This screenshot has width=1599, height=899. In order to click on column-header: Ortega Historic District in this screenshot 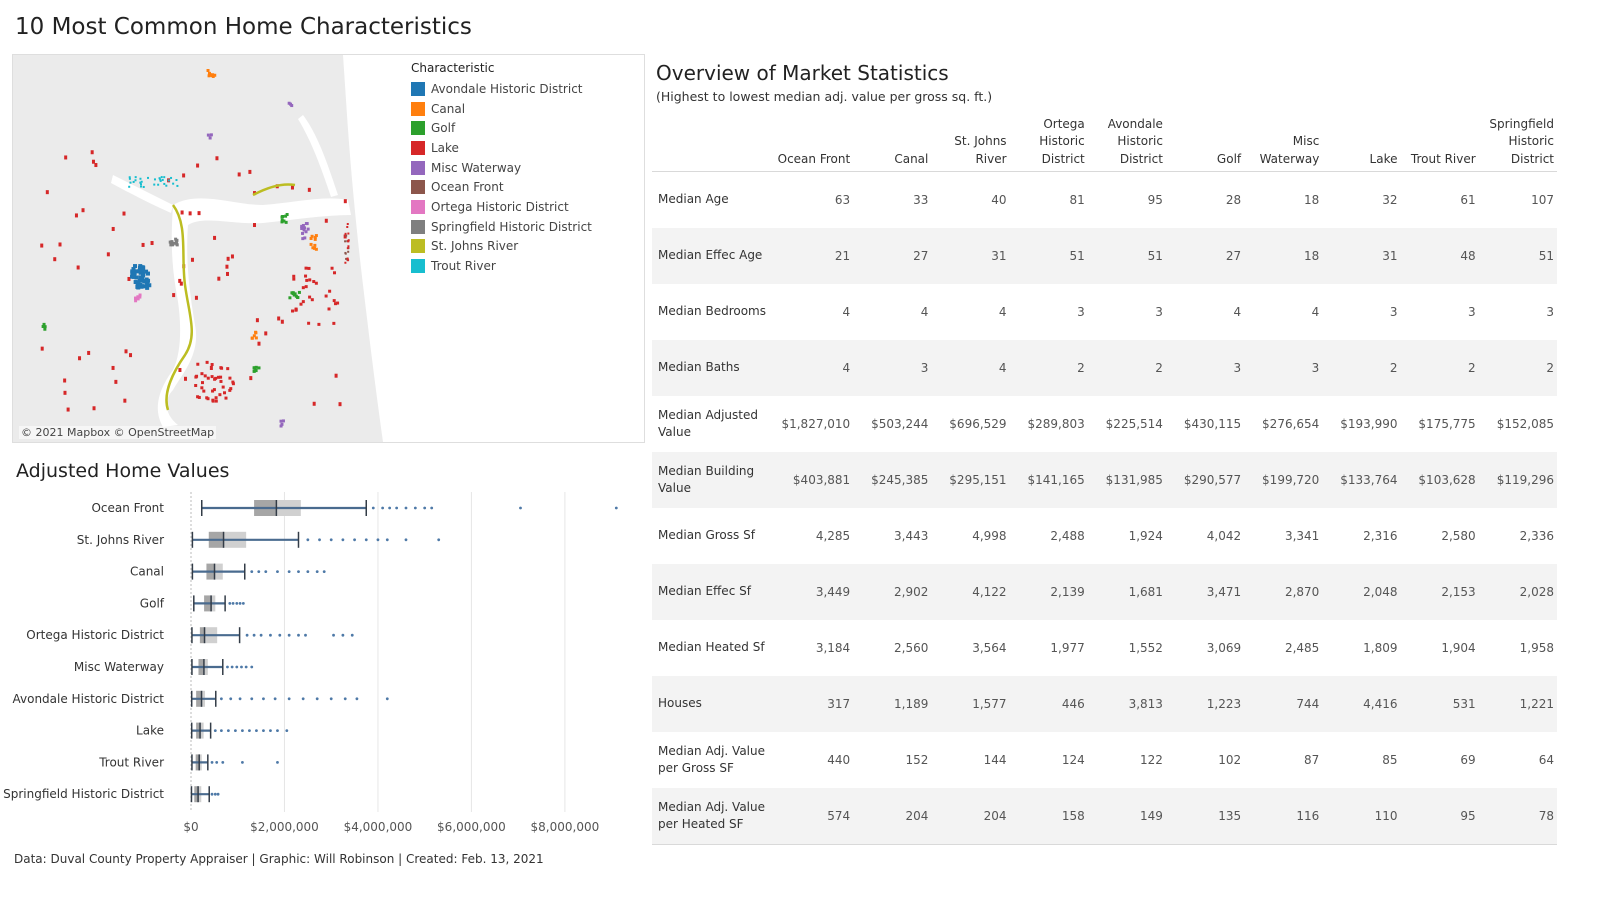, I will do `click(1049, 142)`.